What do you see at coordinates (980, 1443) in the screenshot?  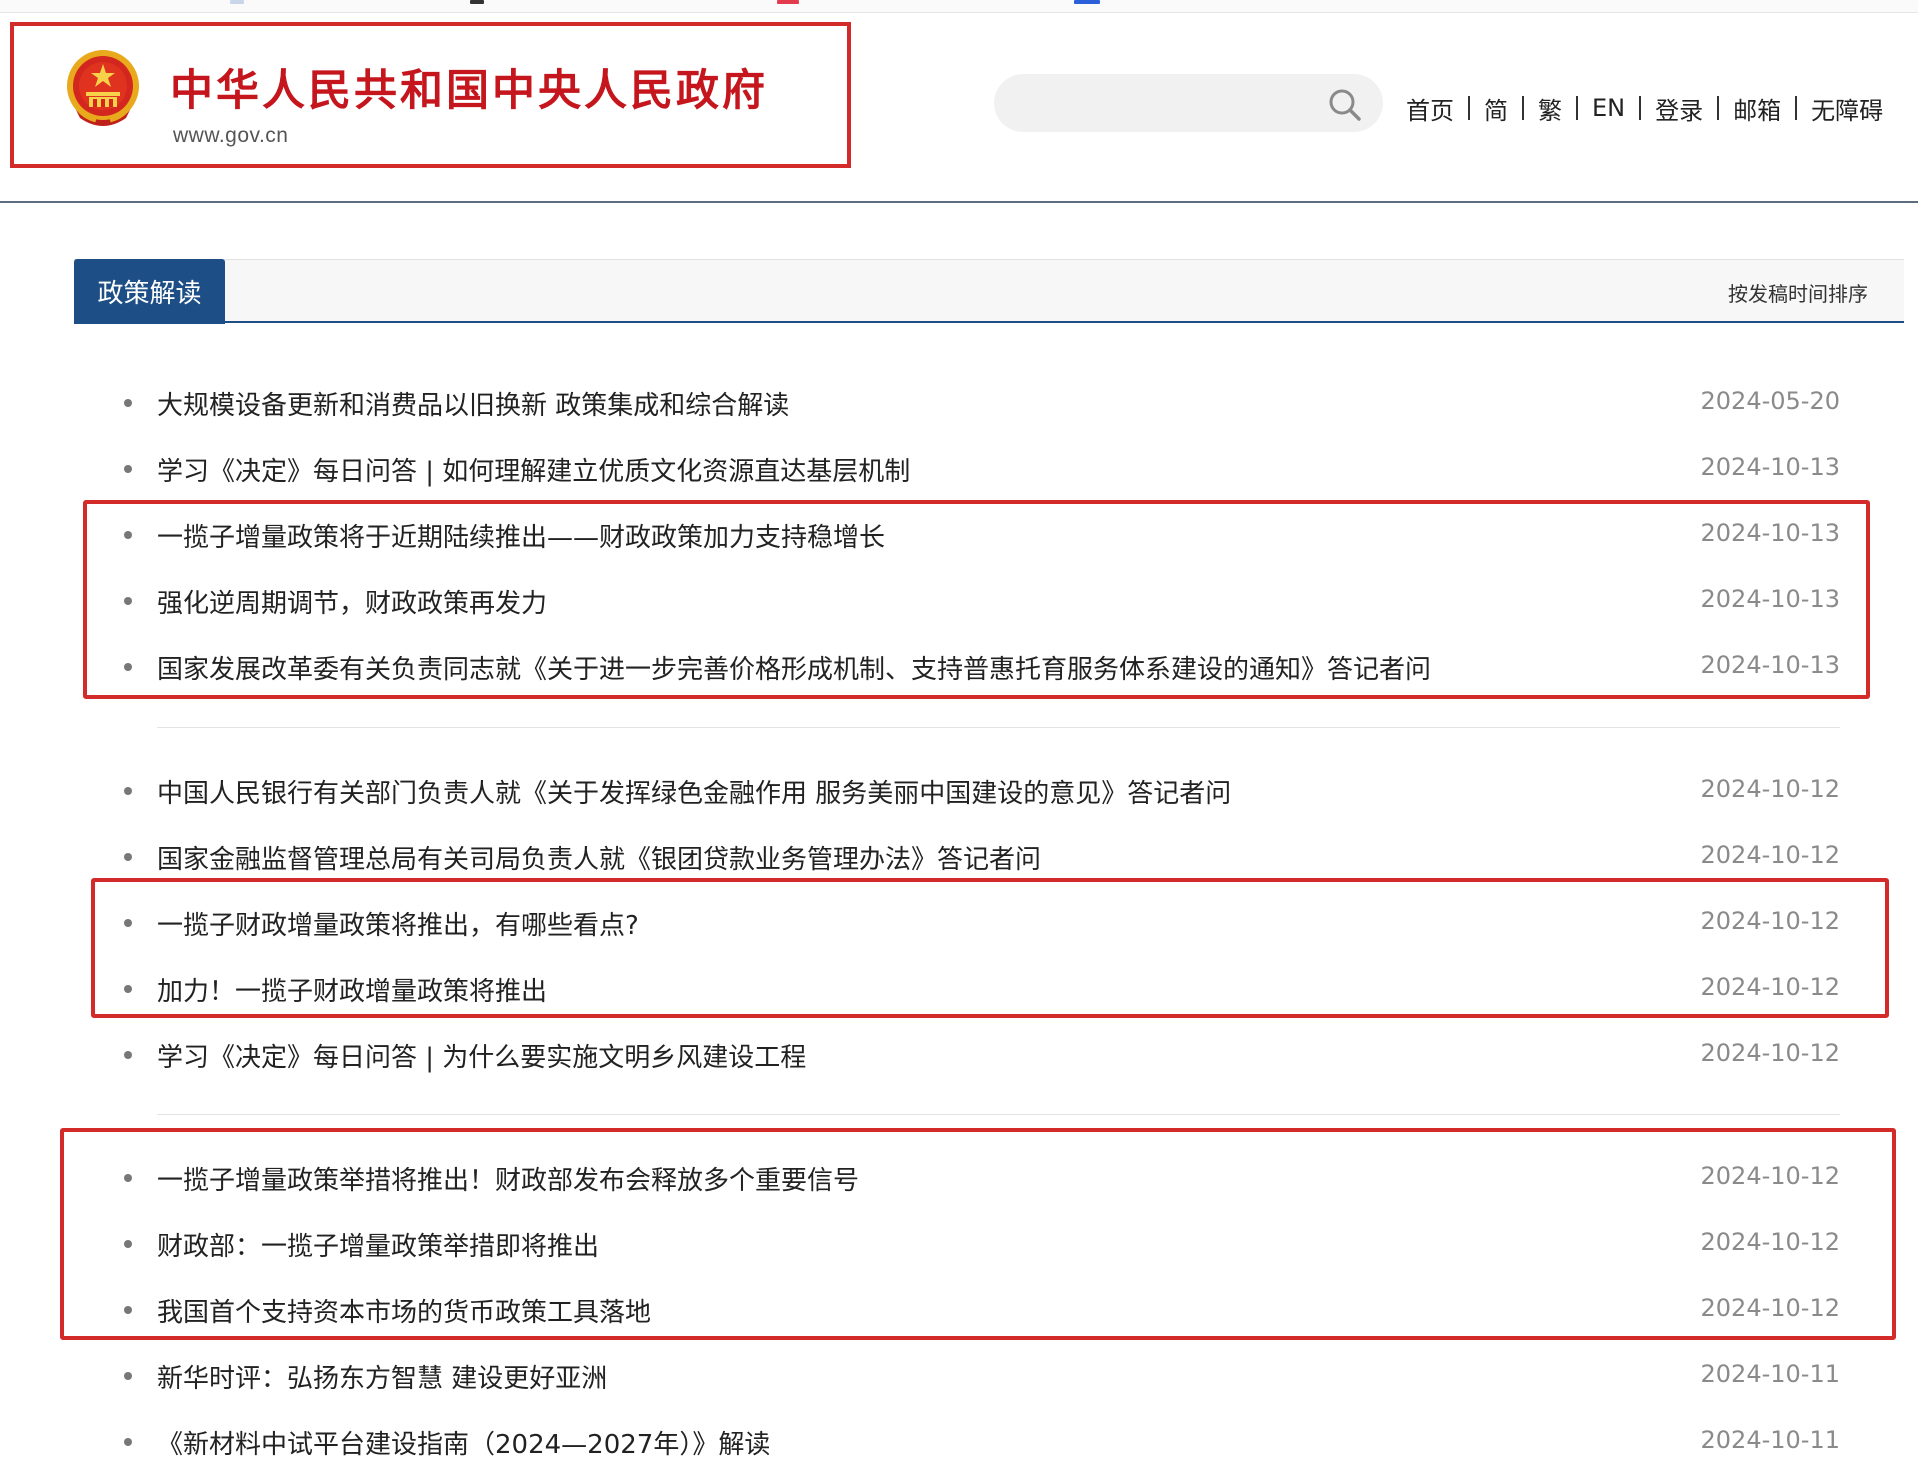 I see `list-item: 《新材料中试平台建设指南（2024—2027年）》解读 2024-10-11` at bounding box center [980, 1443].